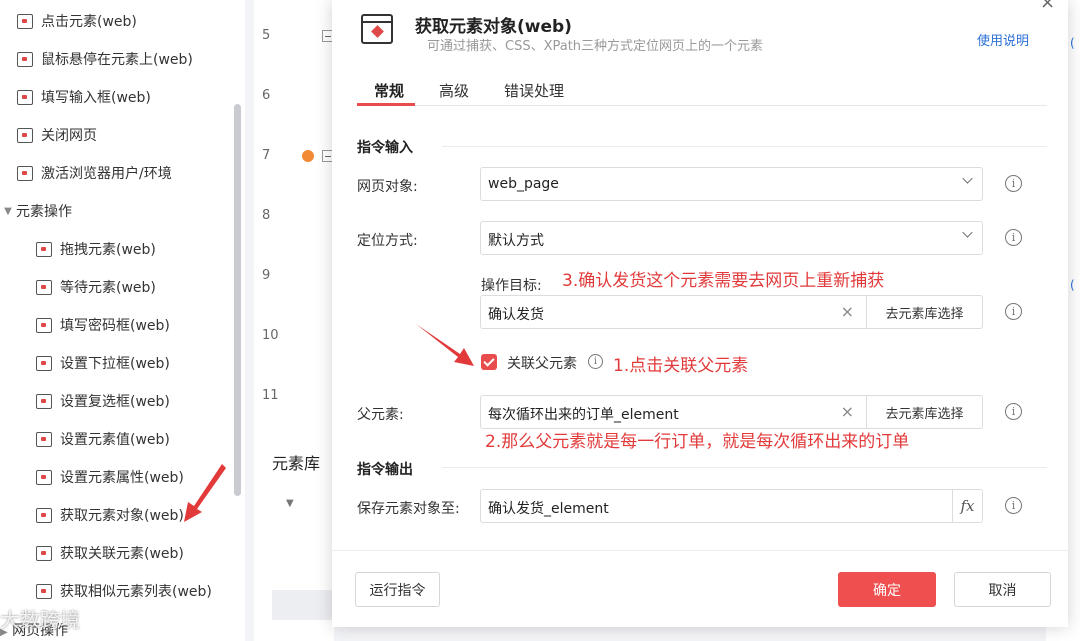 This screenshot has width=1080, height=641. Describe the element at coordinates (731, 506) in the screenshot. I see `save-to-field: 确认发货_element fx` at that location.